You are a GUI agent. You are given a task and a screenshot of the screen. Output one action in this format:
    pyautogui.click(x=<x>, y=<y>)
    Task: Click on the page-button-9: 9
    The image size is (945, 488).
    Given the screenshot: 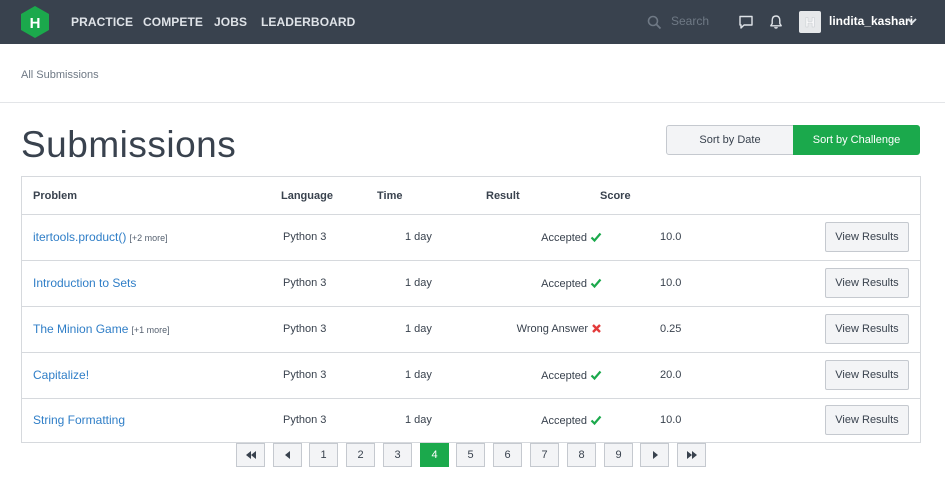 What is the action you would take?
    pyautogui.click(x=618, y=455)
    